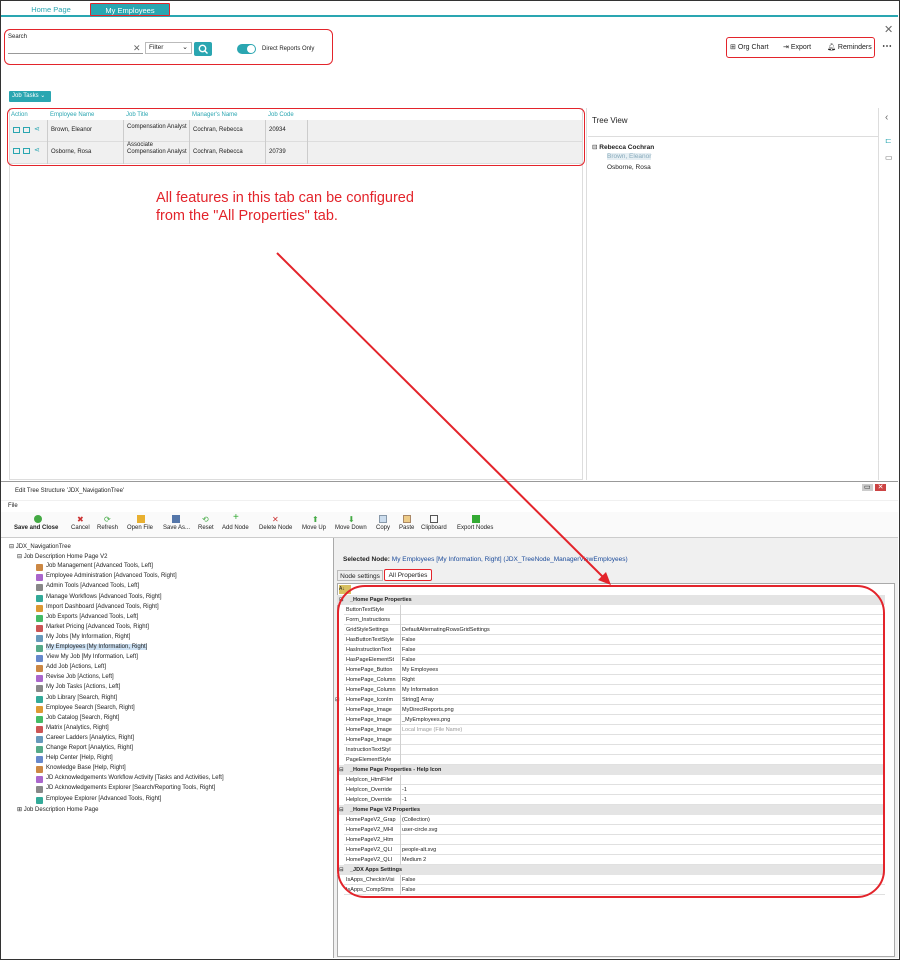 This screenshot has width=900, height=960. I want to click on copy-icon, so click(383, 519).